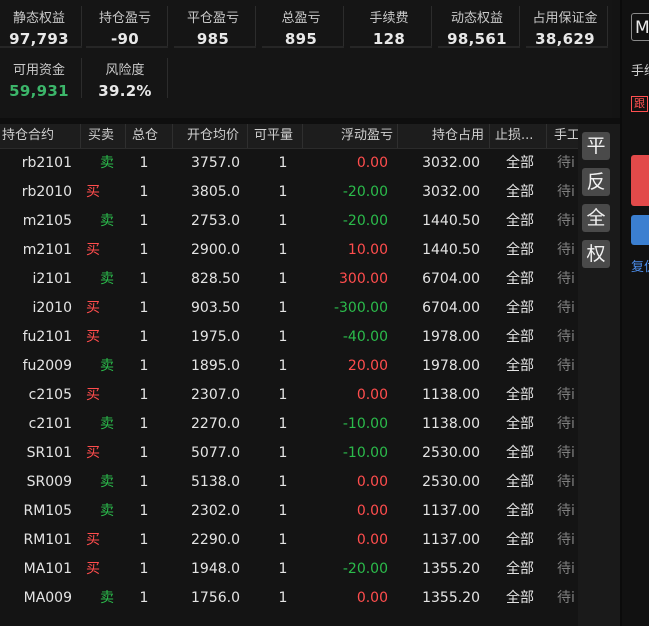 The image size is (649, 626). Describe the element at coordinates (360, 308) in the screenshot. I see `cell-floating-pnl: -300.00` at that location.